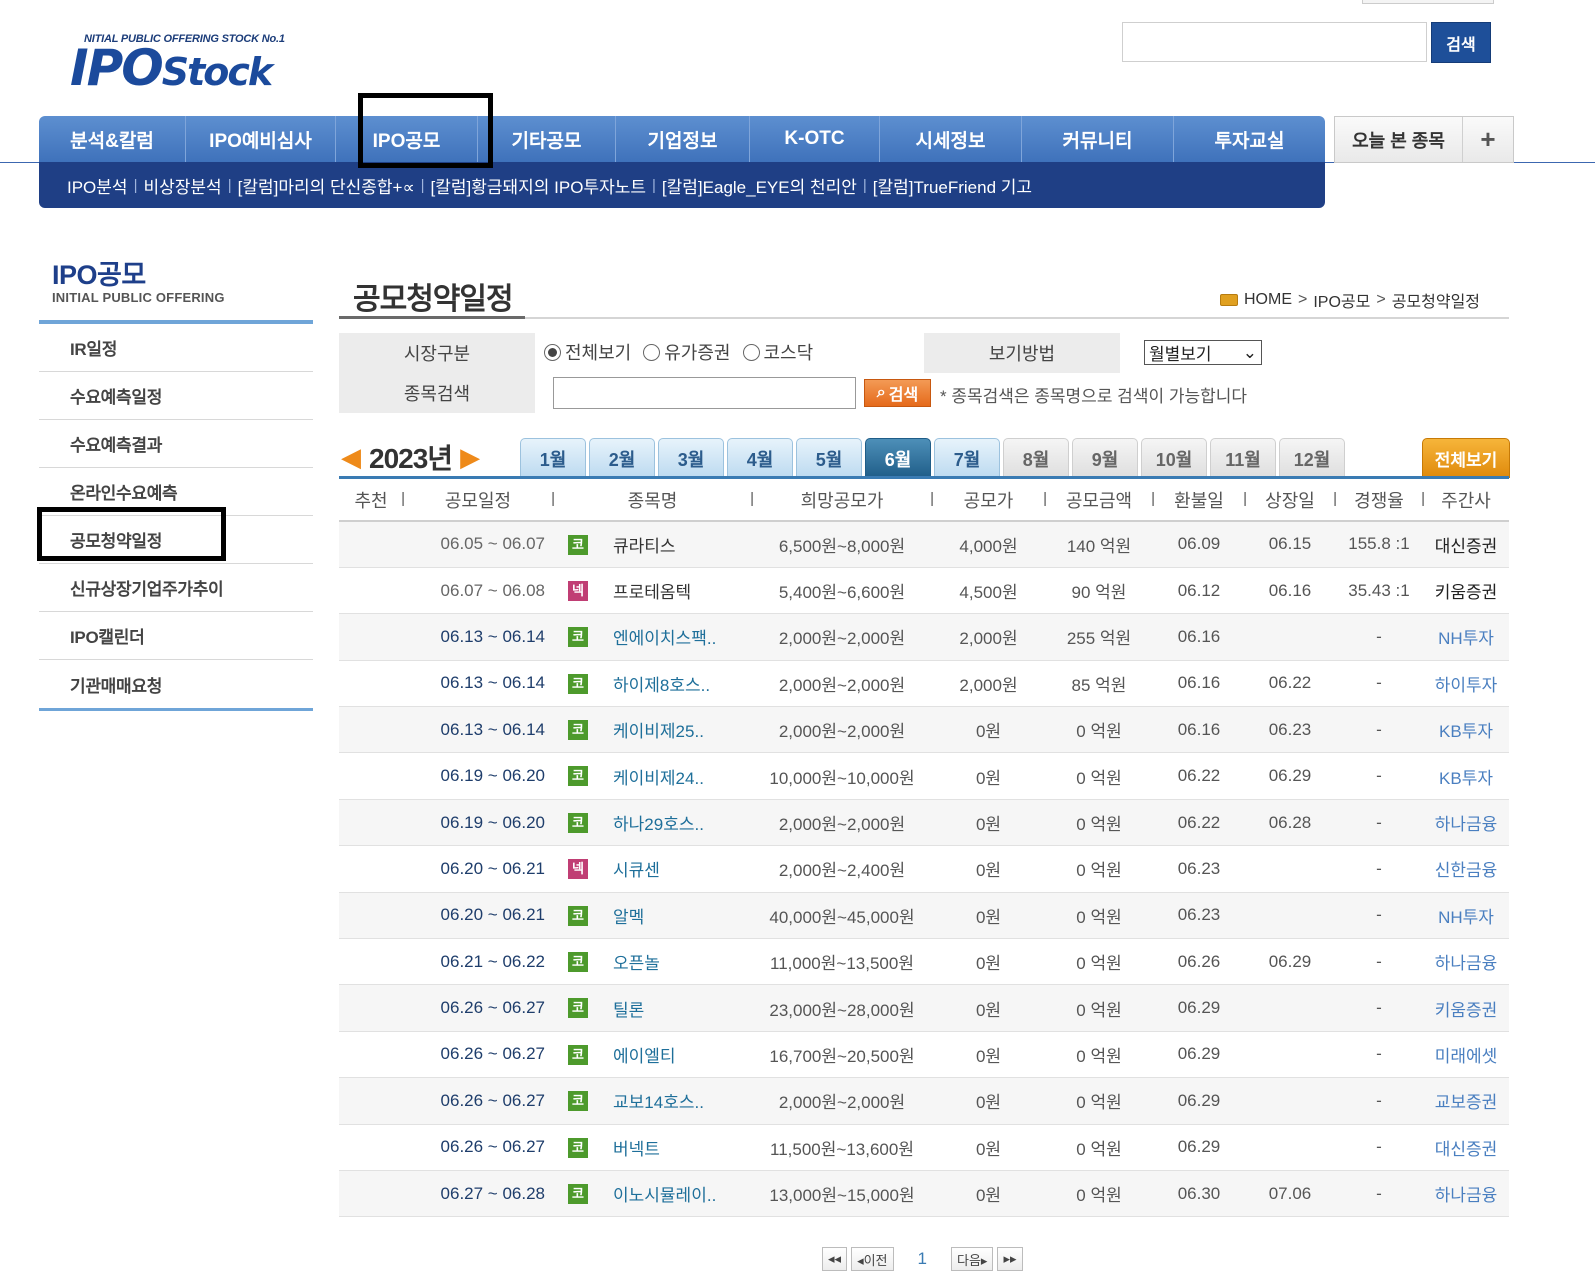 Image resolution: width=1595 pixels, height=1283 pixels. What do you see at coordinates (1243, 458) in the screenshot?
I see `tab-month-11: 11월` at bounding box center [1243, 458].